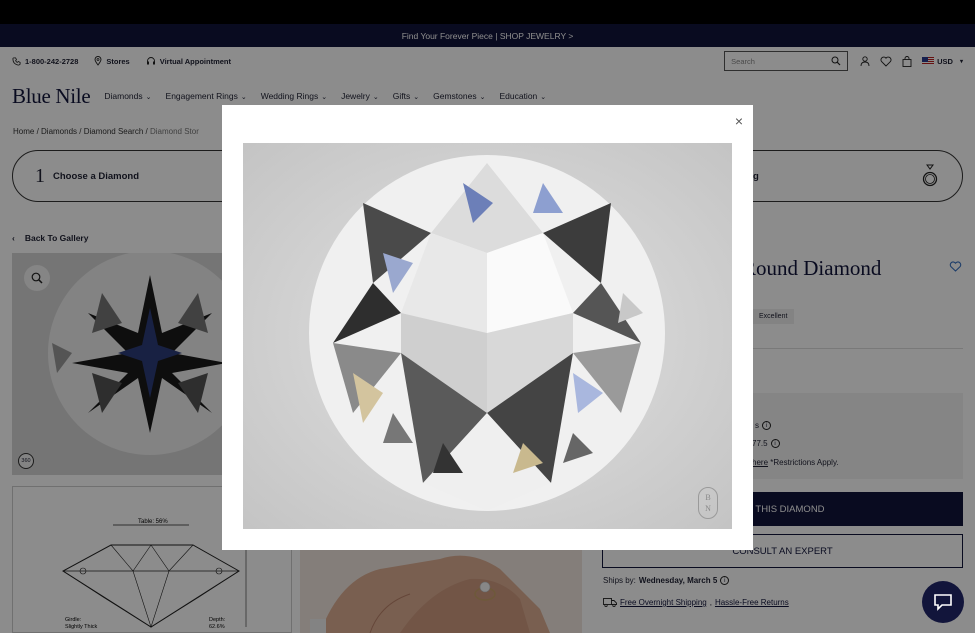  Describe the element at coordinates (708, 497) in the screenshot. I see `watermark-top: B` at that location.